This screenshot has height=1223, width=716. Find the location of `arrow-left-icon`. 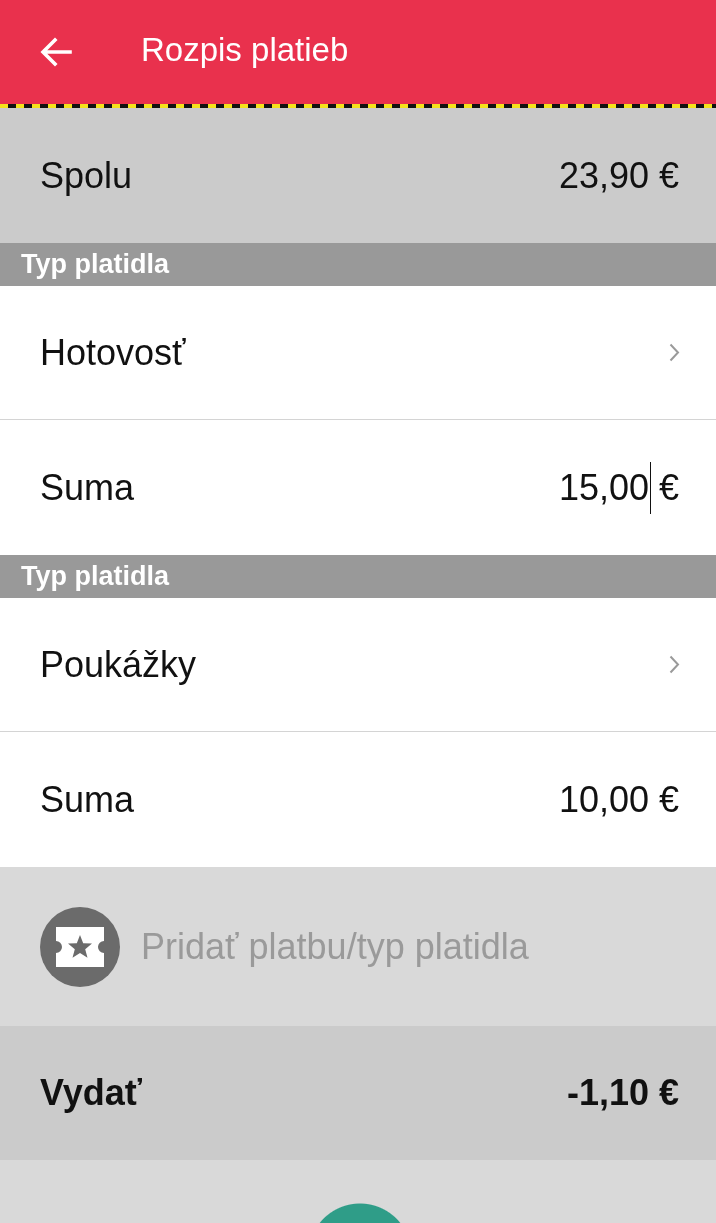

arrow-left-icon is located at coordinates (56, 52).